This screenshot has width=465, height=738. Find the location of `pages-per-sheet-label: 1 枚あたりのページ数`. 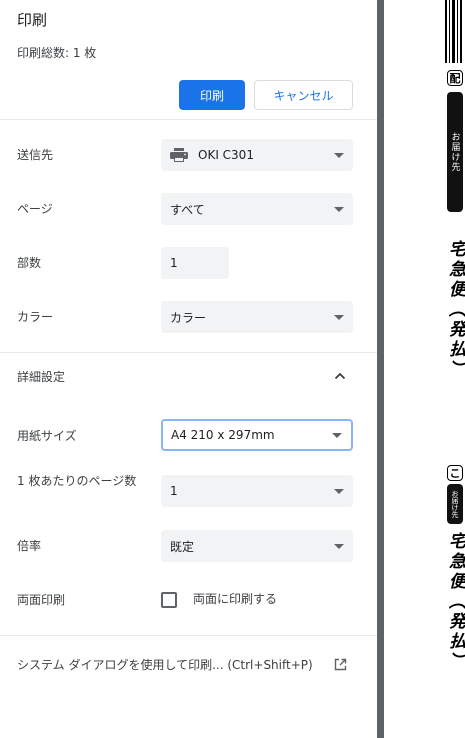

pages-per-sheet-label: 1 枚あたりのページ数 is located at coordinates (77, 481).